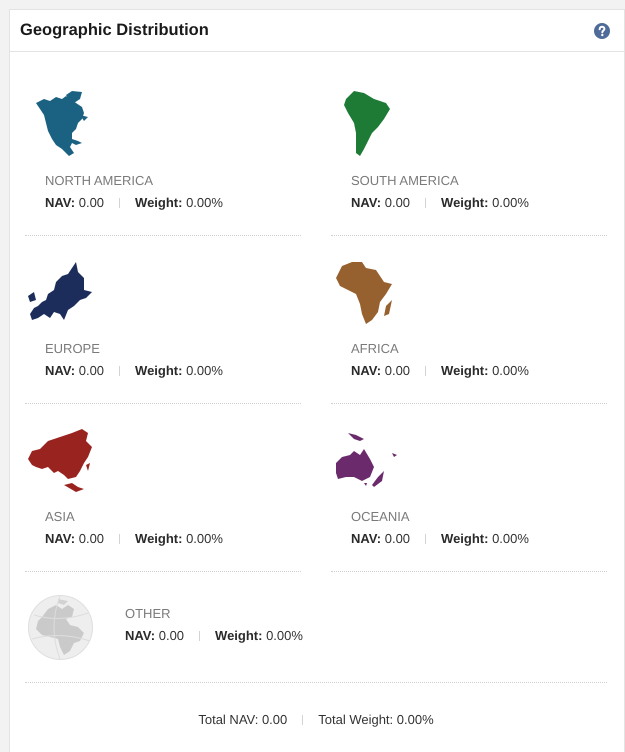  What do you see at coordinates (147, 614) in the screenshot?
I see `region-name: OTHER` at bounding box center [147, 614].